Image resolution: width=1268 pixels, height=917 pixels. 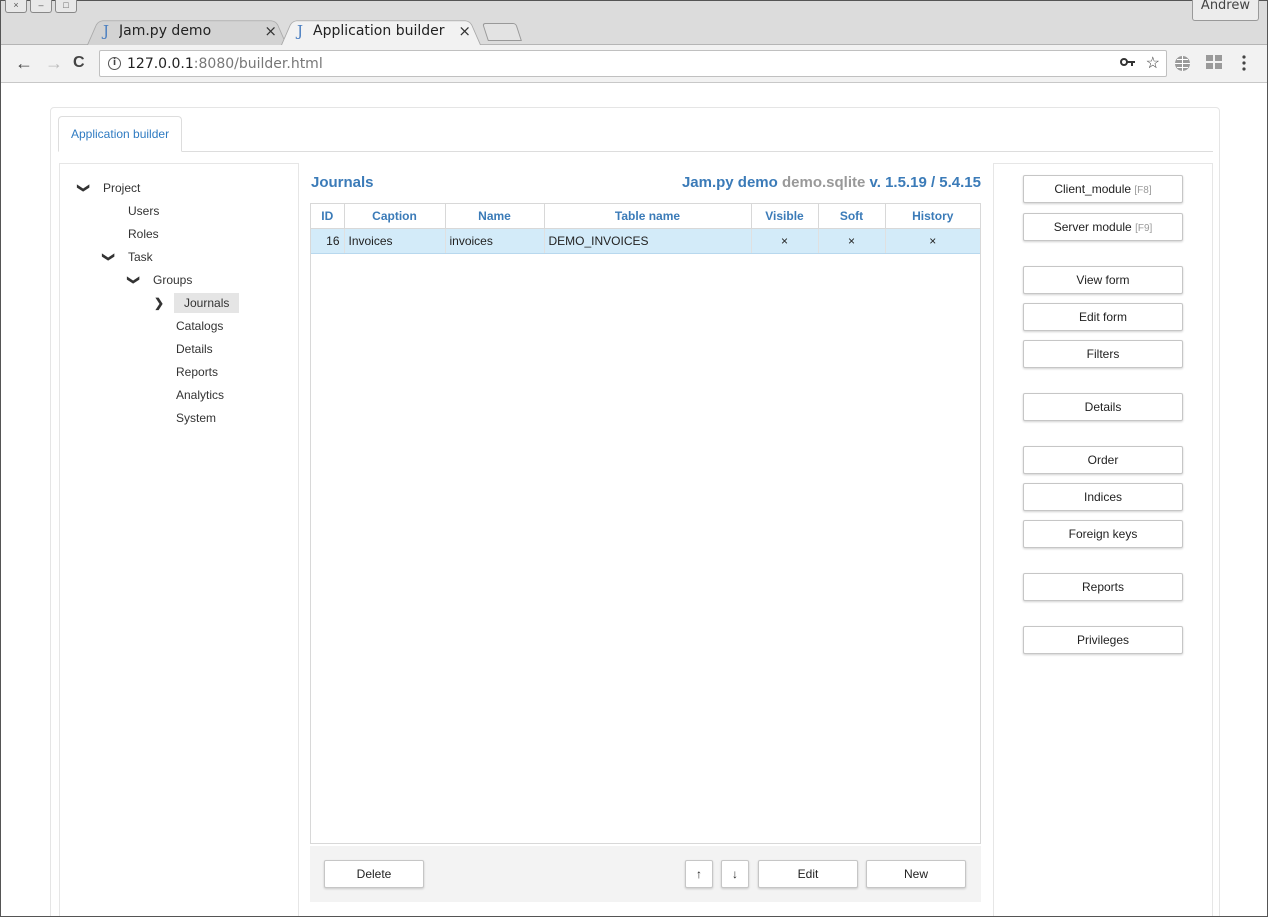 I want to click on shortcut-hint: [F9], so click(x=1144, y=228).